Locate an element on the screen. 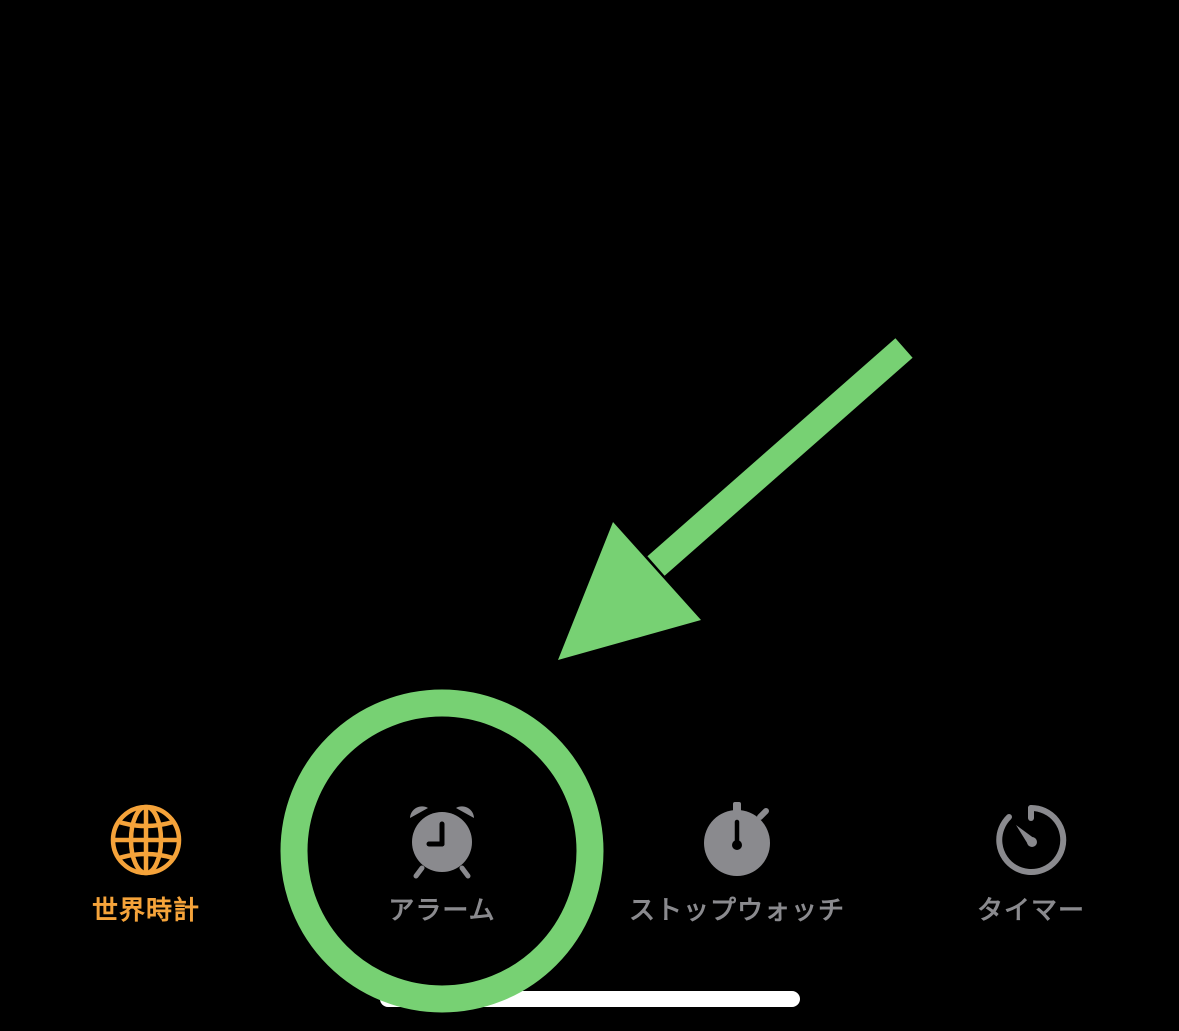  tab-stopwatch: ストップウォッチ is located at coordinates (737, 855).